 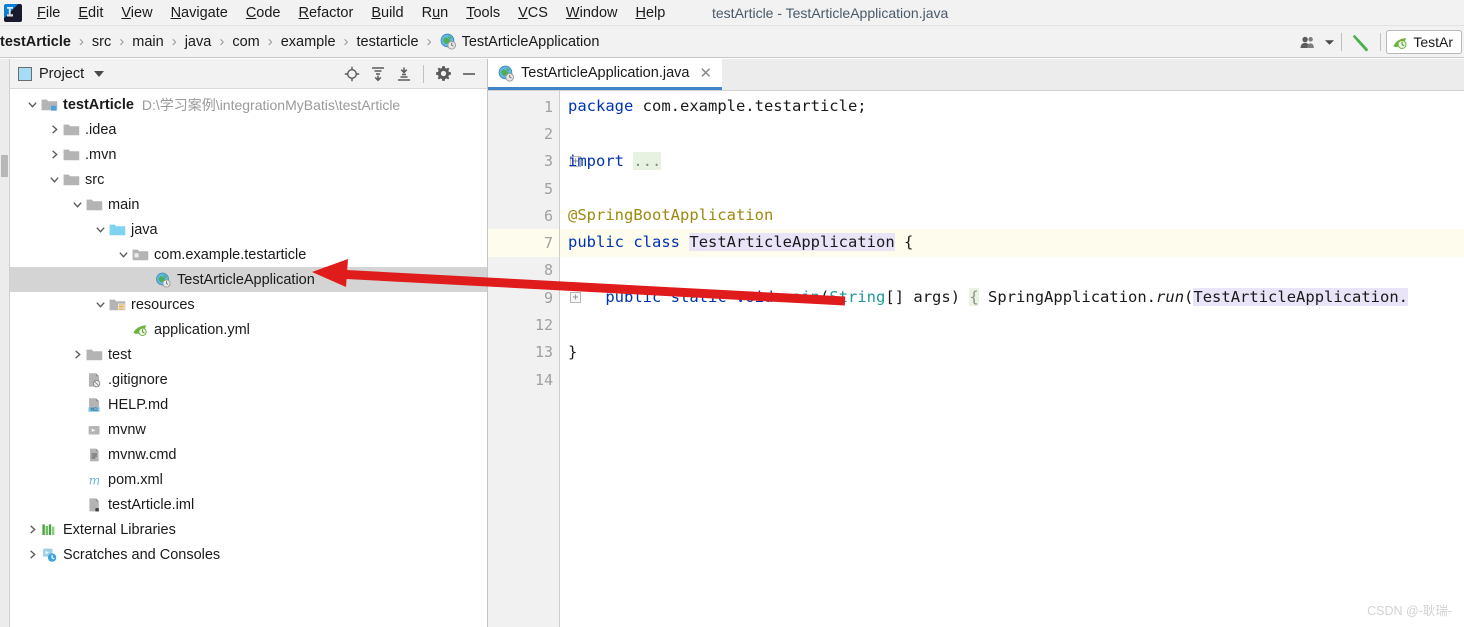 What do you see at coordinates (94, 455) in the screenshot?
I see `cmd-file-icon` at bounding box center [94, 455].